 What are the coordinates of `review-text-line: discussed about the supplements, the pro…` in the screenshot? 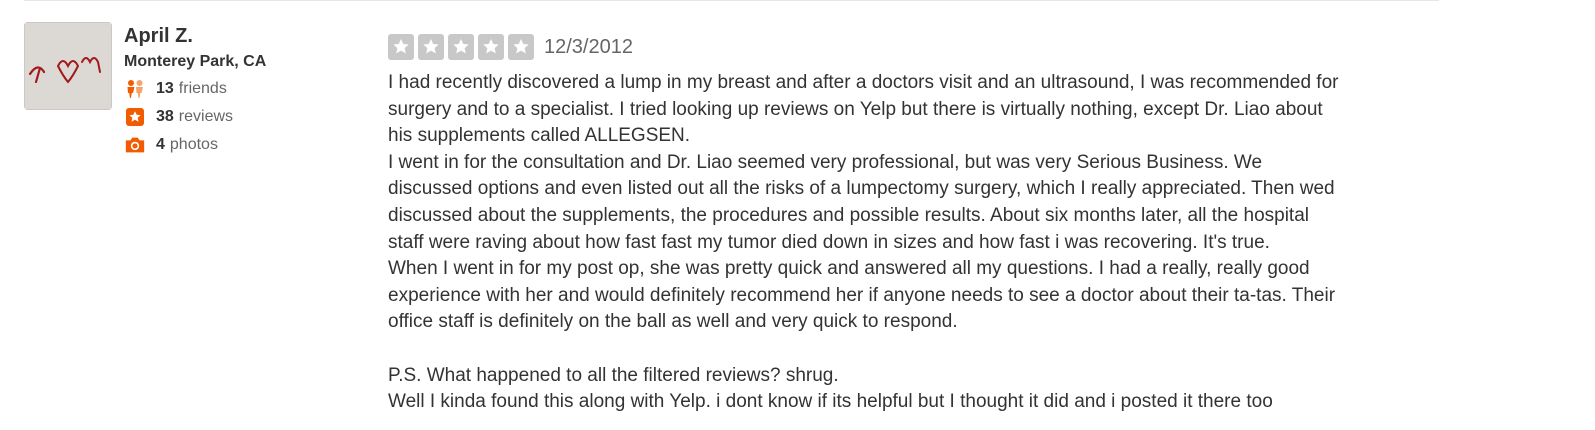 It's located at (848, 215).